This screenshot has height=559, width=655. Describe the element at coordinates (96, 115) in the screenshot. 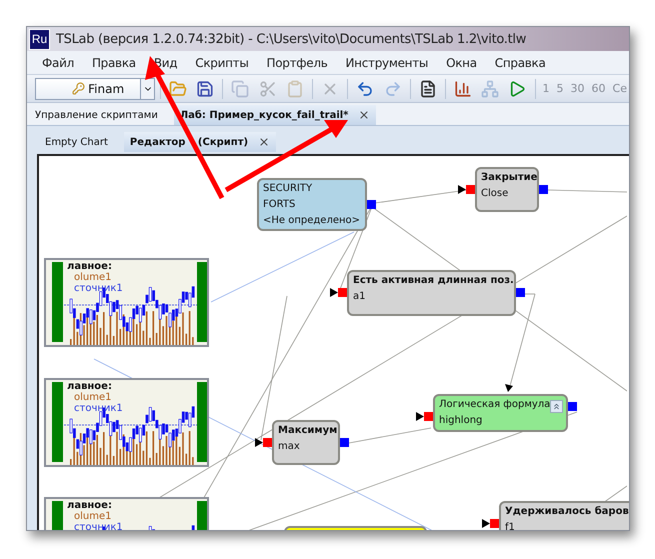

I see `document-tab: Управление скриптами` at that location.